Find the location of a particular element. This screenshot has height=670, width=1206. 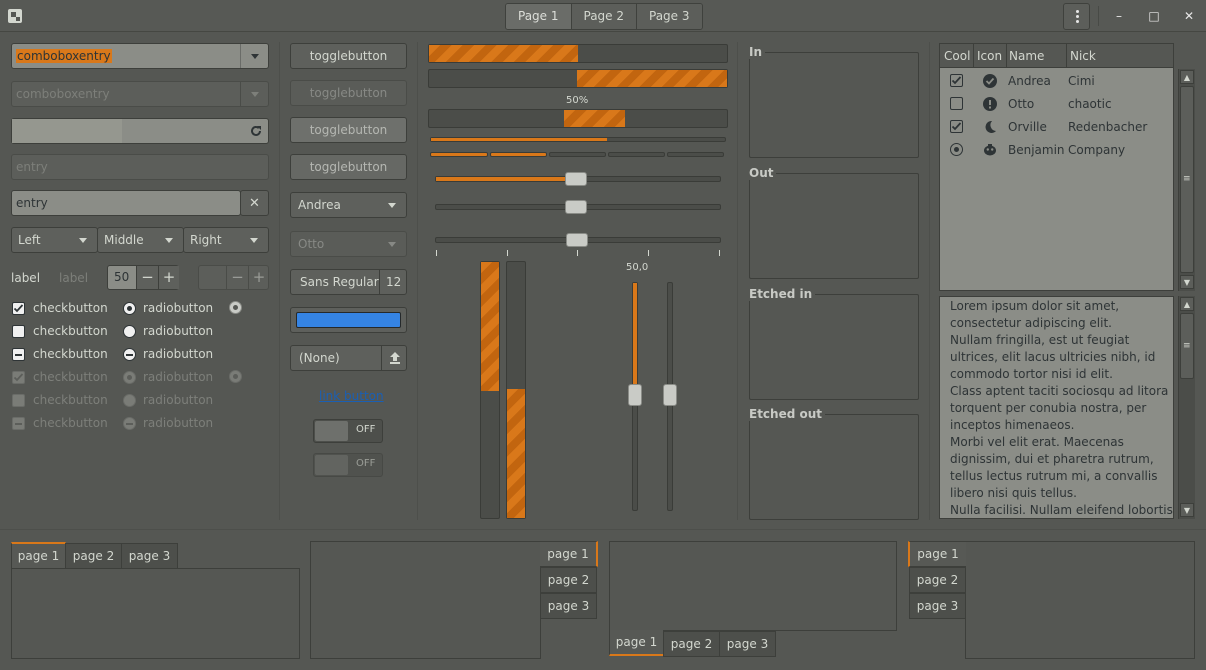

stack-tab-page-3: Page 3 is located at coordinates (669, 16).